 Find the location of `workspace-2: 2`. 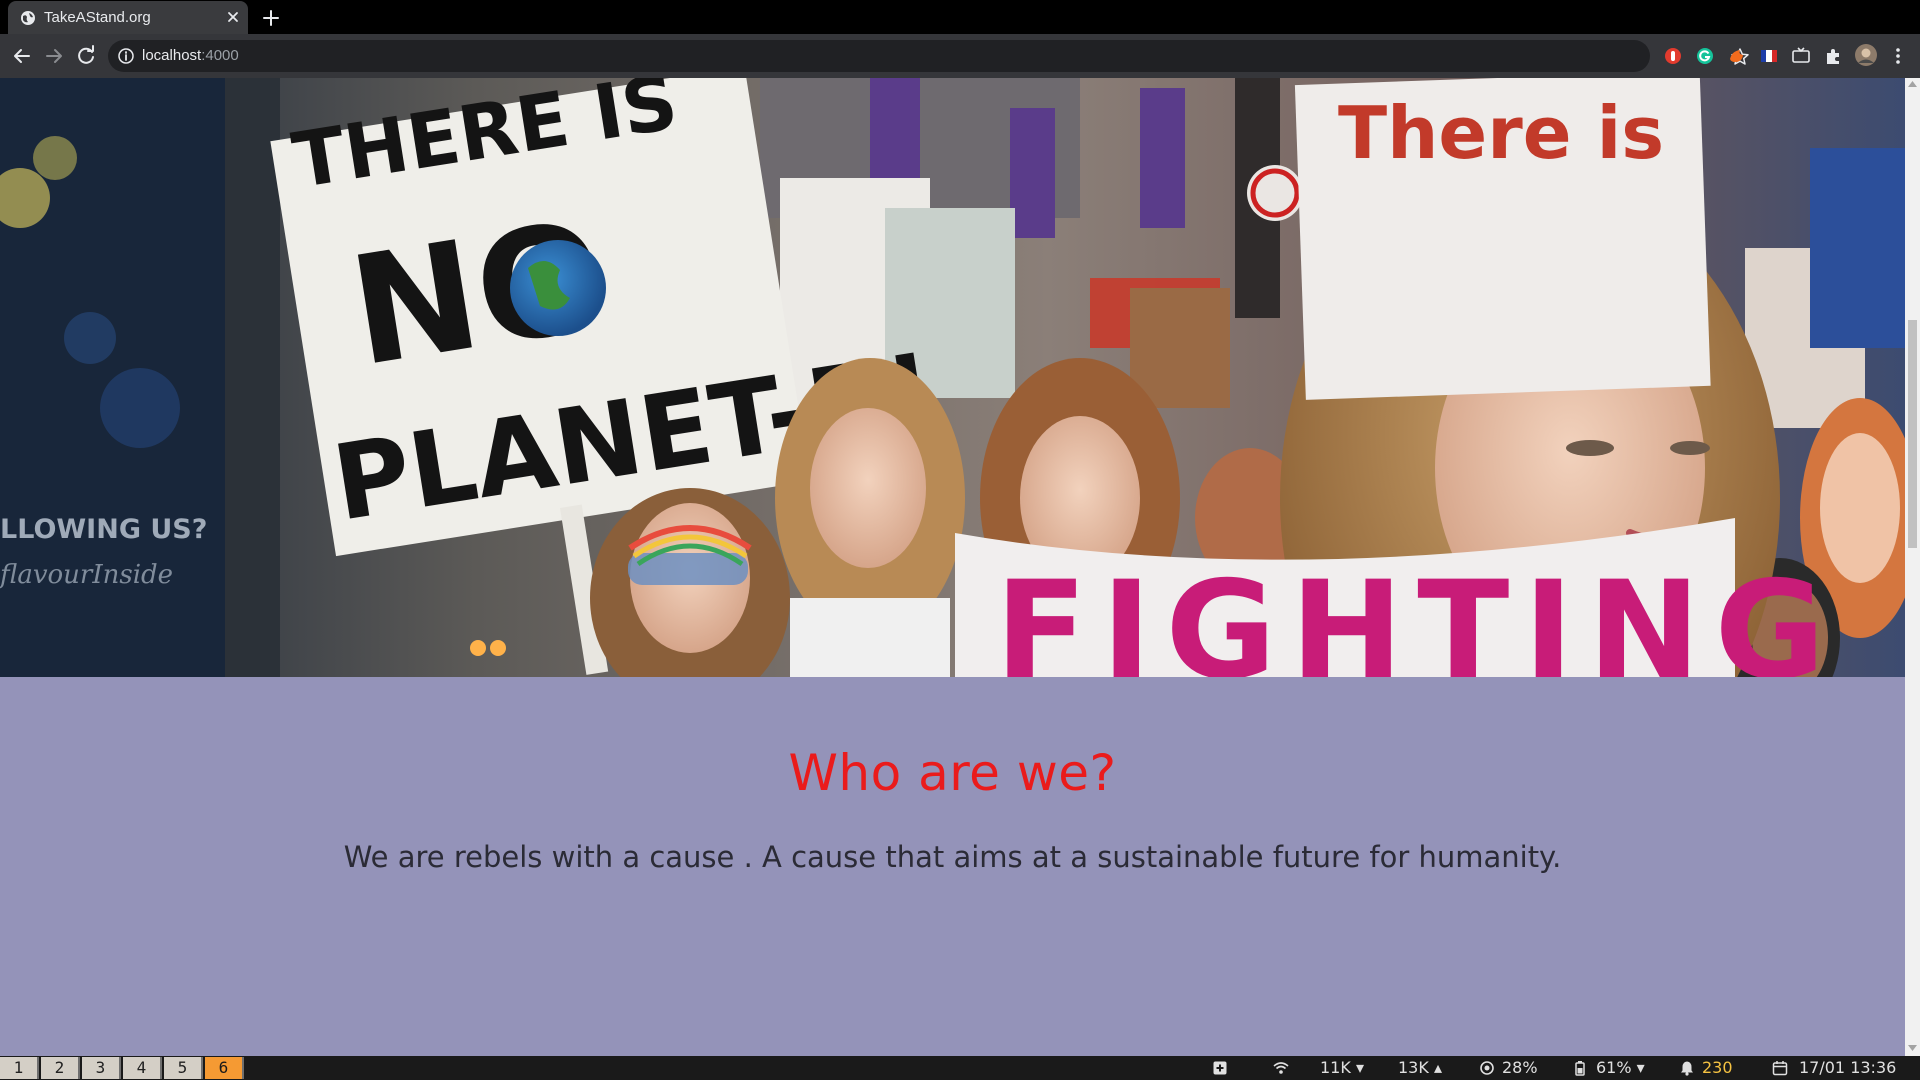

workspace-2: 2 is located at coordinates (60, 1068).